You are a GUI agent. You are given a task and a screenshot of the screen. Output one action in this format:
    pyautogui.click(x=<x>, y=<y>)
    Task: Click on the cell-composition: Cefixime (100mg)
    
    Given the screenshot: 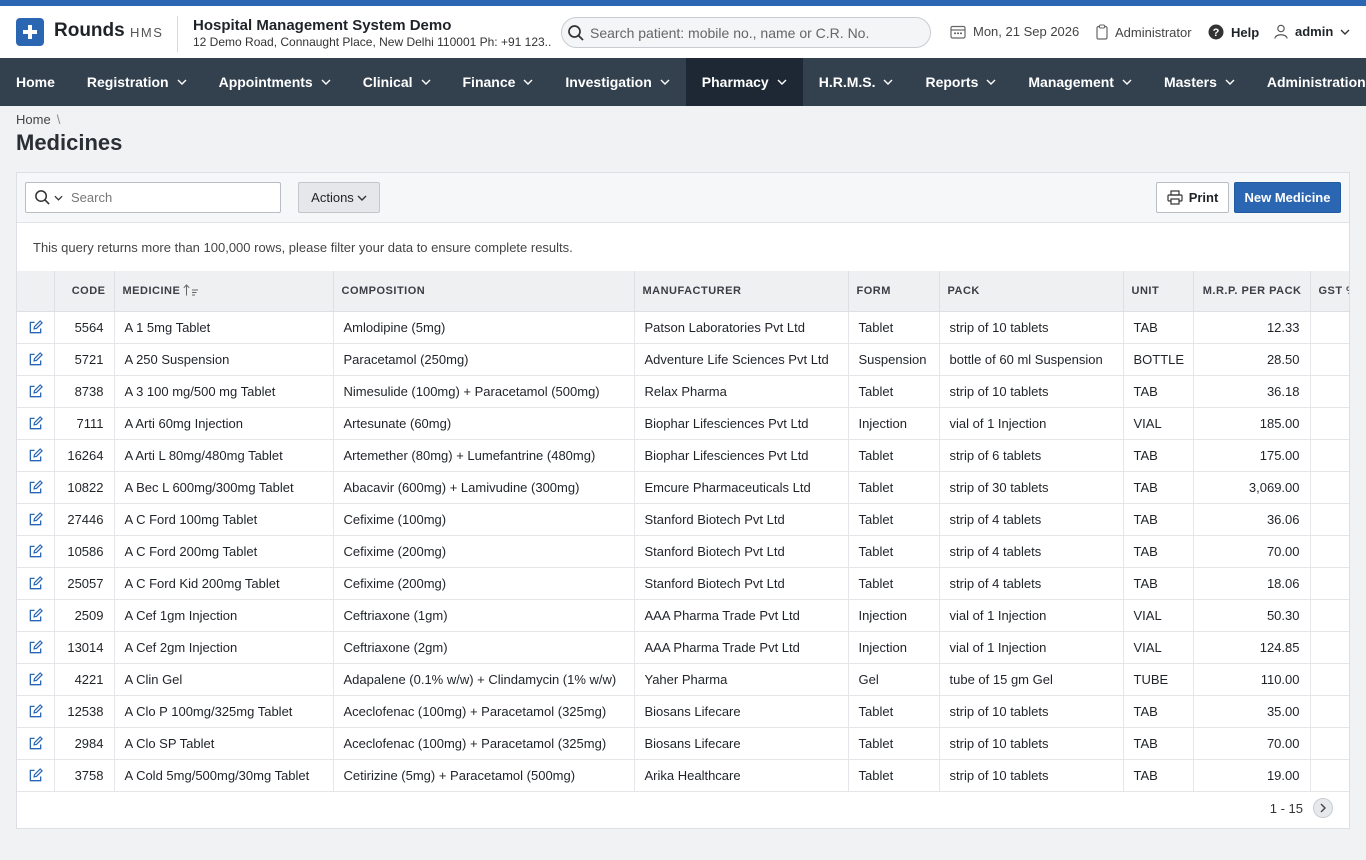 What is the action you would take?
    pyautogui.click(x=484, y=519)
    